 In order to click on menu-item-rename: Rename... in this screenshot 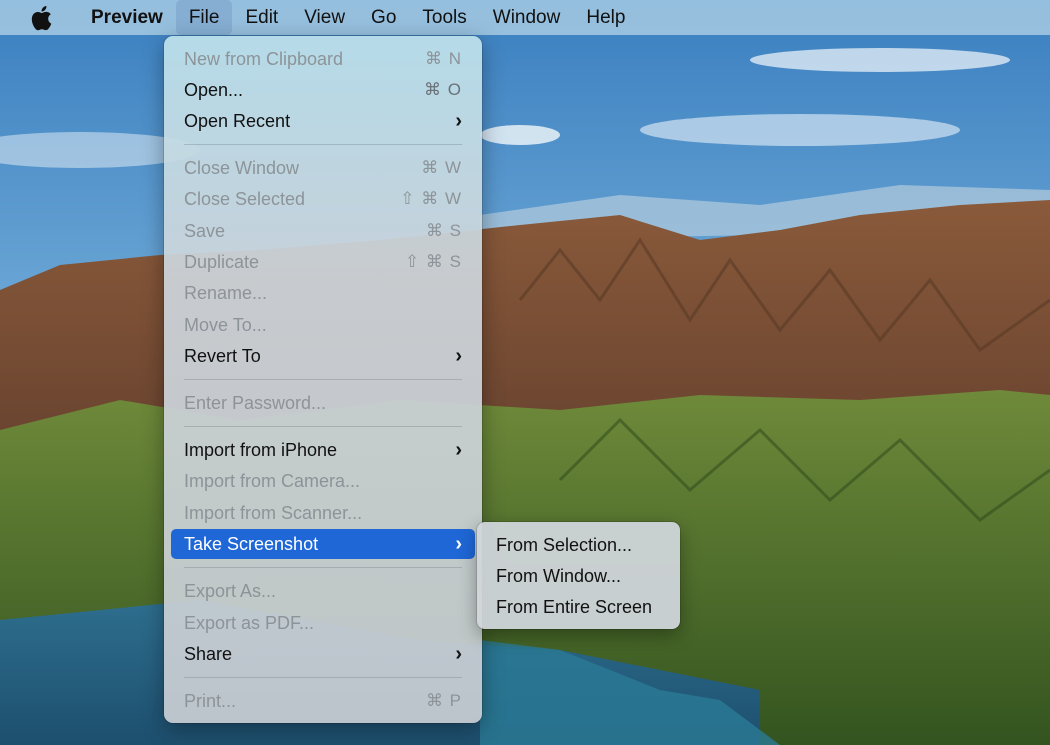, I will do `click(323, 293)`.